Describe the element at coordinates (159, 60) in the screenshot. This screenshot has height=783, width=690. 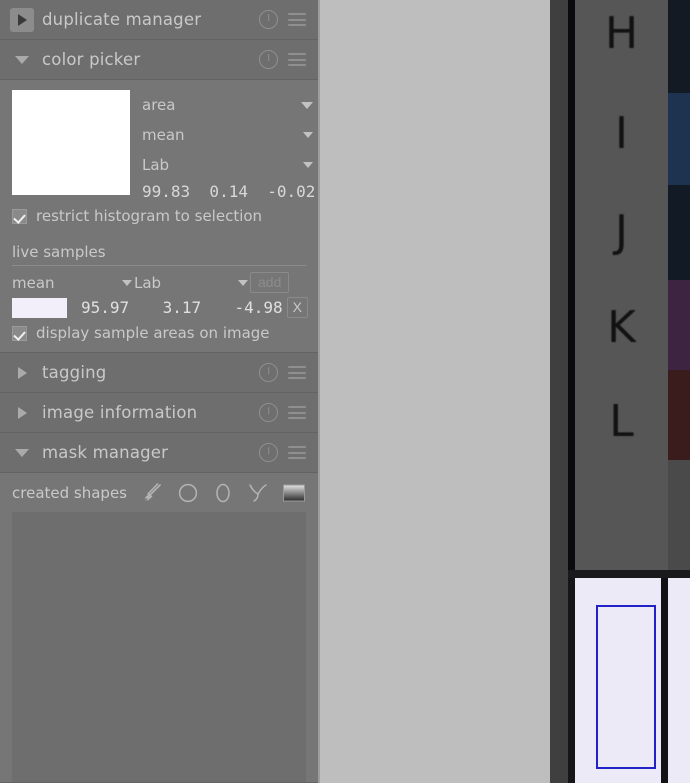
I see `module-header-color-picker: color picker` at that location.